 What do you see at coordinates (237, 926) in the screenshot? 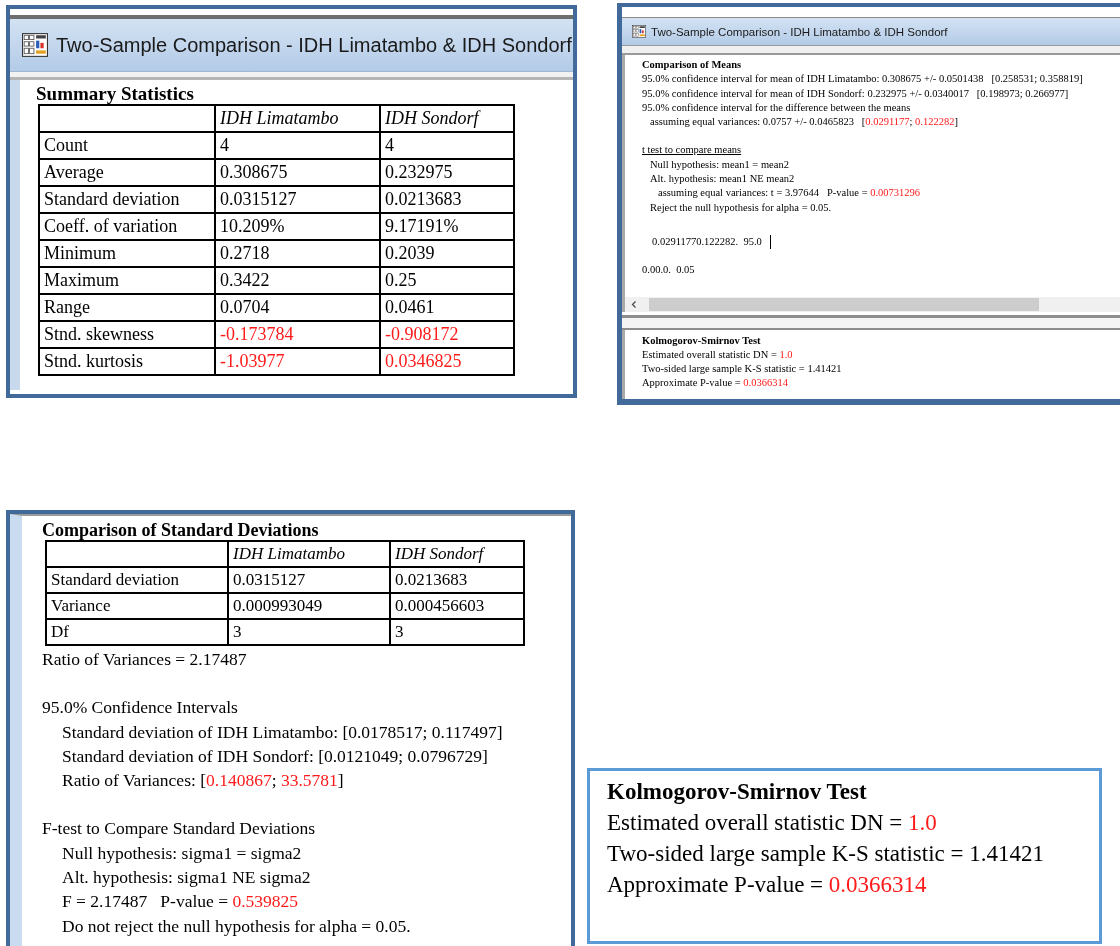
I see `output-line: Do not reject the null hypothesis for alpha = 0.05.` at bounding box center [237, 926].